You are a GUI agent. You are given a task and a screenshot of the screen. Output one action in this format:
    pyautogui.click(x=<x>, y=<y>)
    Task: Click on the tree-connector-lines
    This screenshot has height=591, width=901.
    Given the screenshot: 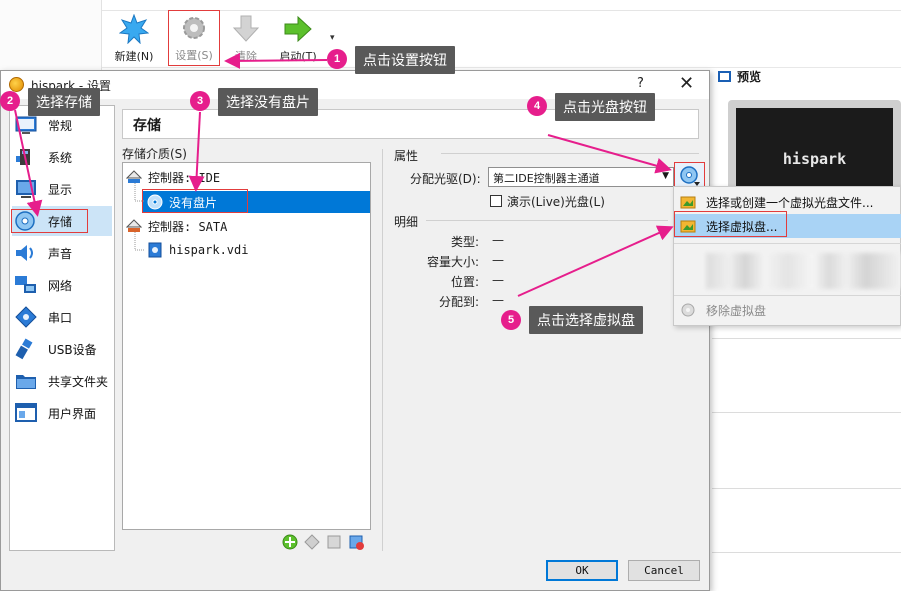 What is the action you would take?
    pyautogui.click(x=139, y=217)
    